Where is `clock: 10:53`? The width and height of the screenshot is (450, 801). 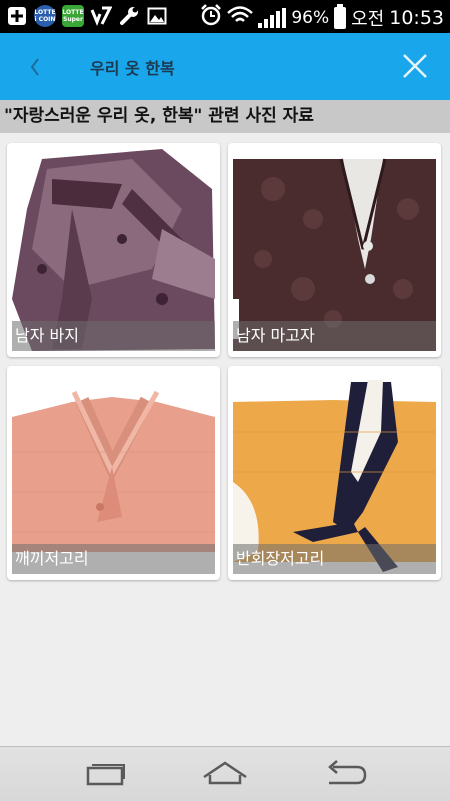
clock: 10:53 is located at coordinates (416, 17).